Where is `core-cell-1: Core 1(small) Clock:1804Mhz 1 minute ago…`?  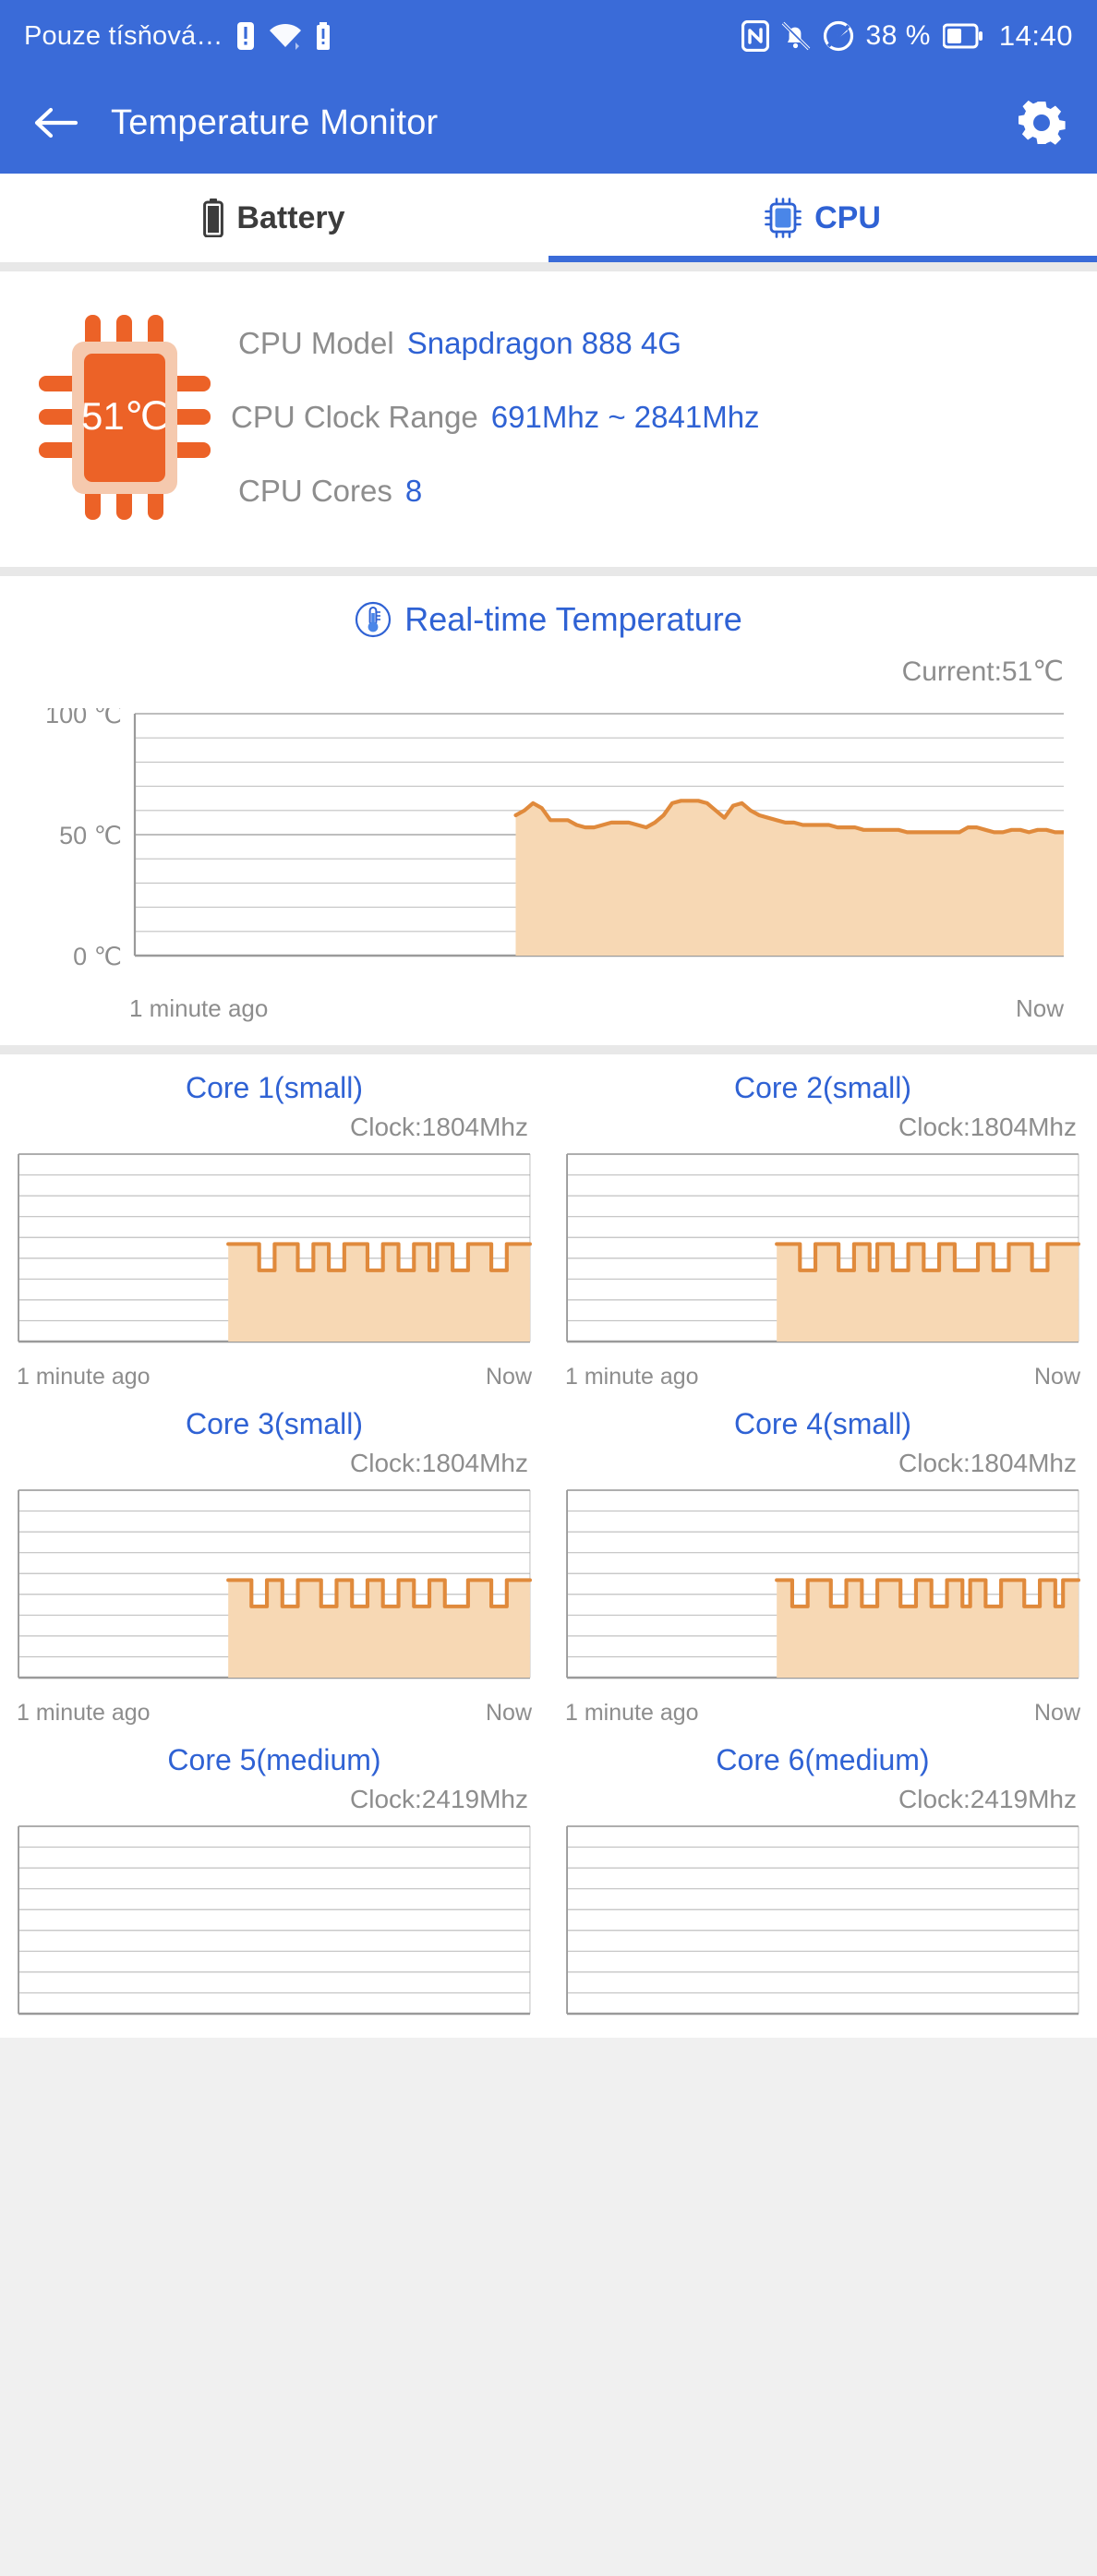
core-cell-1: Core 1(small) Clock:1804Mhz 1 minute ago… is located at coordinates (274, 1222).